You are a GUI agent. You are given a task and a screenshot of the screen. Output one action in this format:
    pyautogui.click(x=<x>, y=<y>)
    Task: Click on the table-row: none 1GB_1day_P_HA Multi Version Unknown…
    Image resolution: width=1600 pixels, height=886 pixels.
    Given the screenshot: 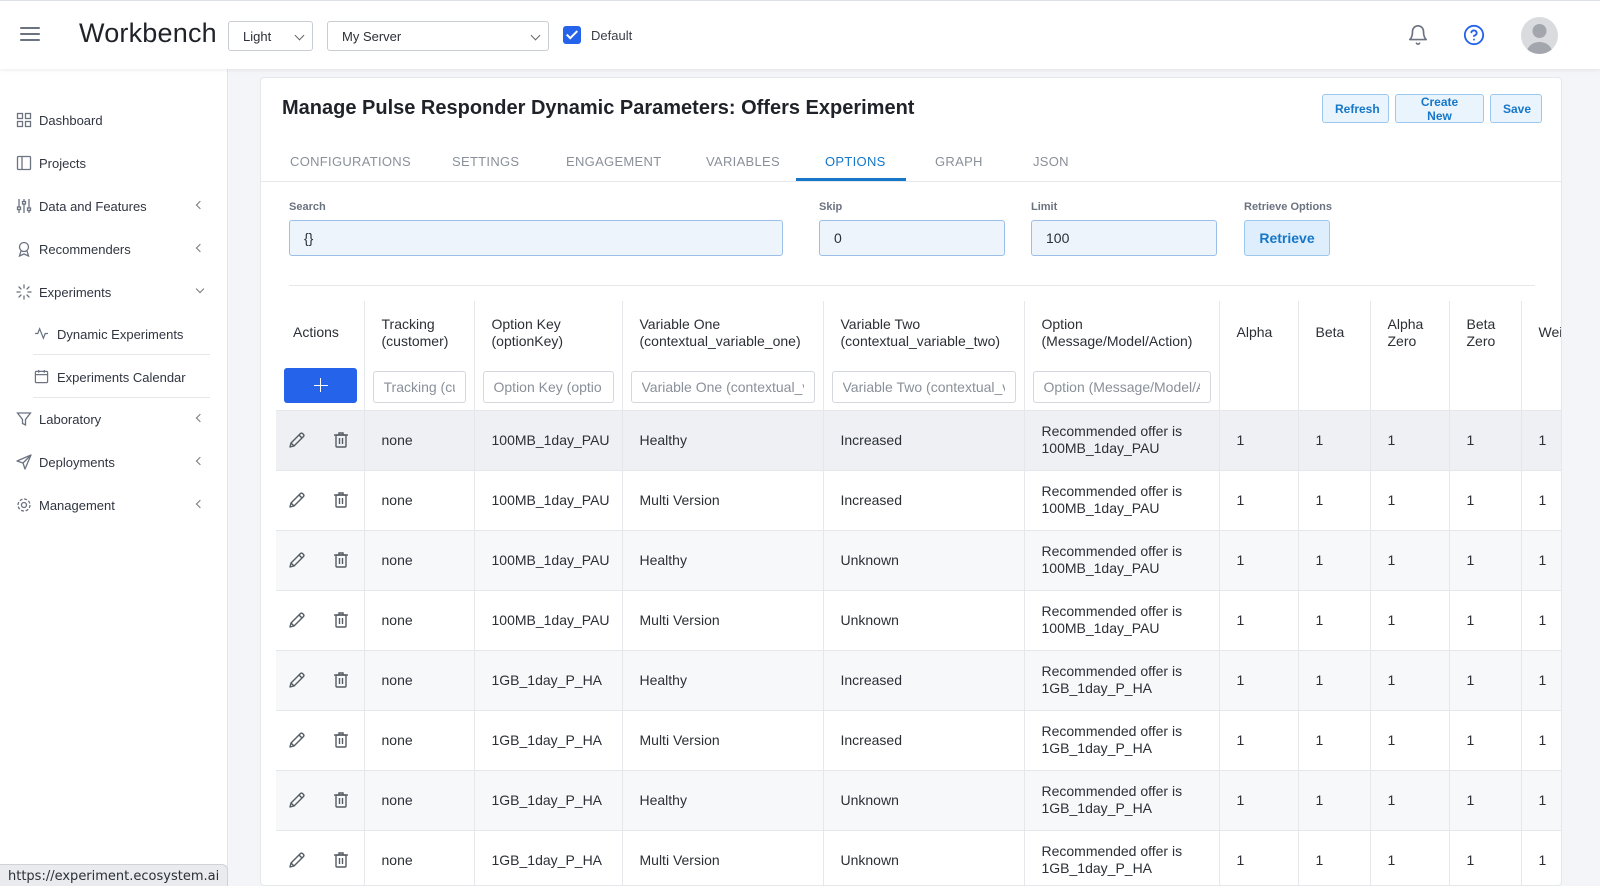 What is the action you would take?
    pyautogui.click(x=918, y=857)
    